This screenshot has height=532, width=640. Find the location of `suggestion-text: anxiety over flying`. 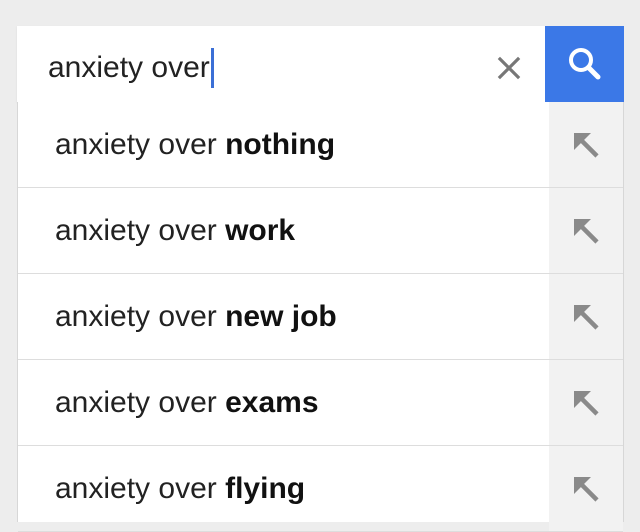

suggestion-text: anxiety over flying is located at coordinates (180, 489).